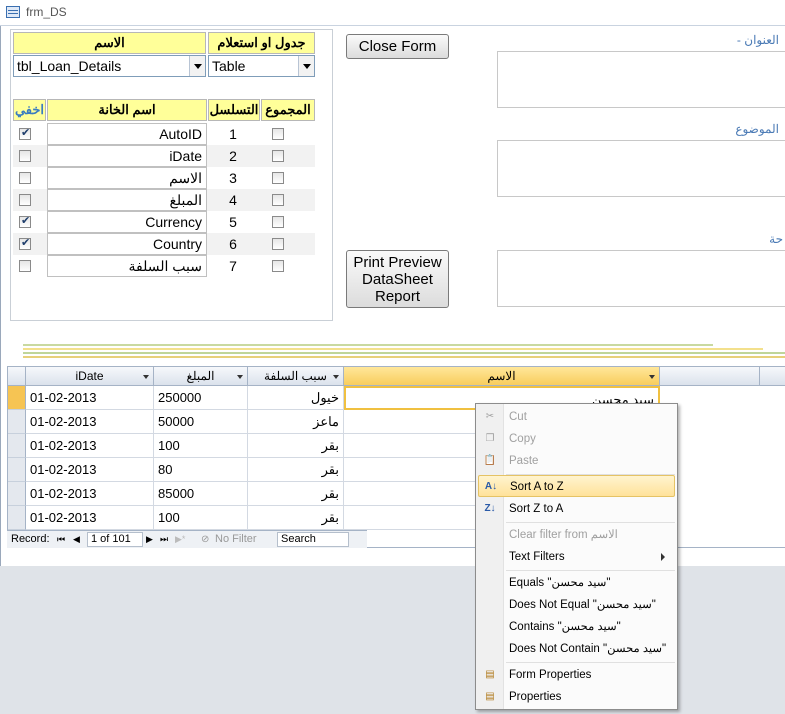 The width and height of the screenshot is (785, 714). Describe the element at coordinates (201, 494) in the screenshot. I see `cell-amount: 85000` at that location.